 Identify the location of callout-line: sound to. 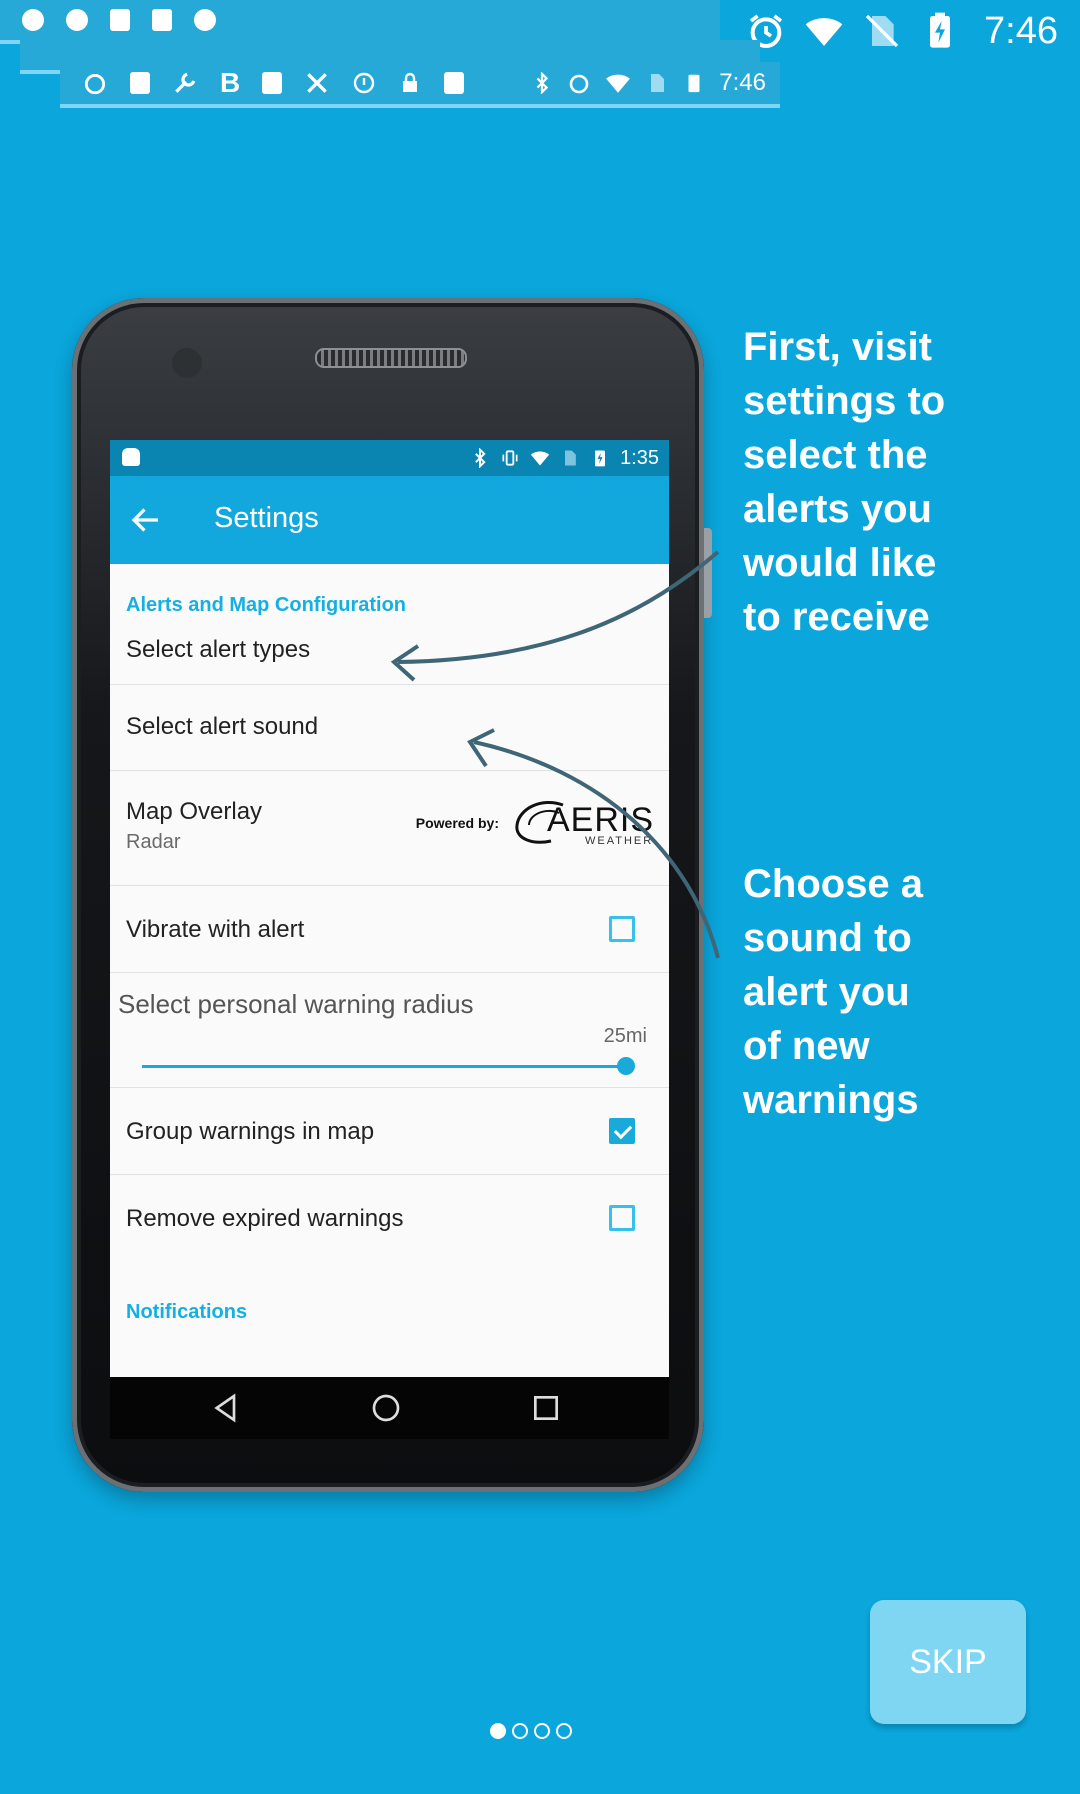
(827, 938).